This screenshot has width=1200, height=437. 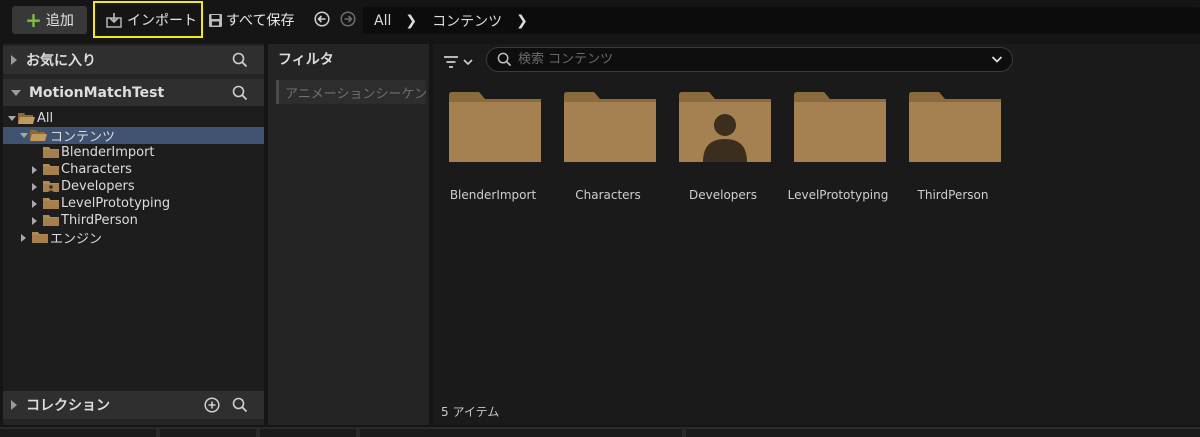 I want to click on tree-item-engine: エンジン, so click(x=133, y=238).